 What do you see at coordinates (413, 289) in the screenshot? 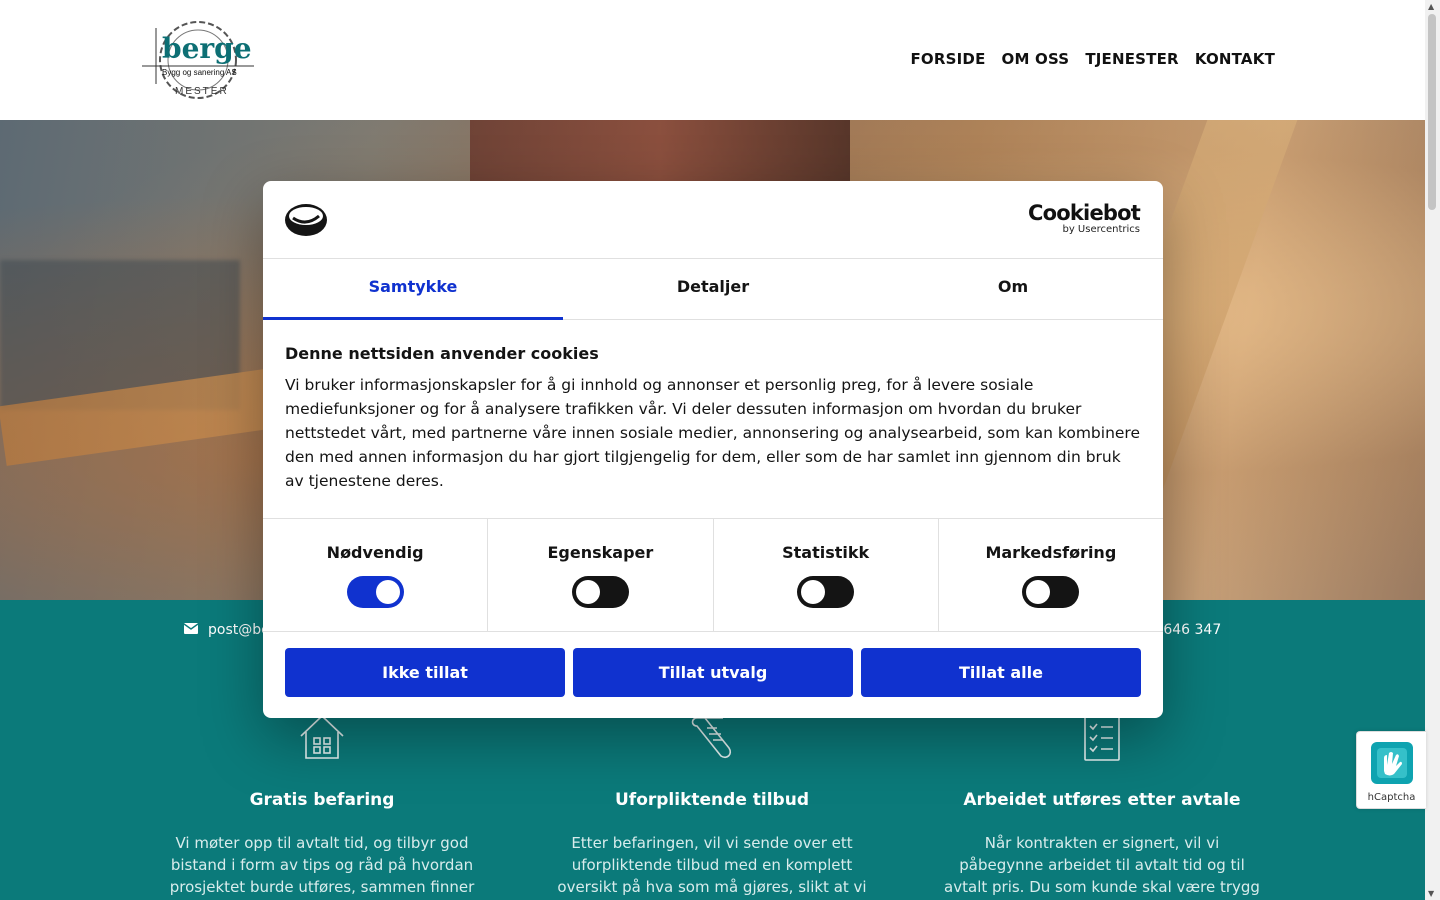
I see `tab-samtykke: Samtykke` at bounding box center [413, 289].